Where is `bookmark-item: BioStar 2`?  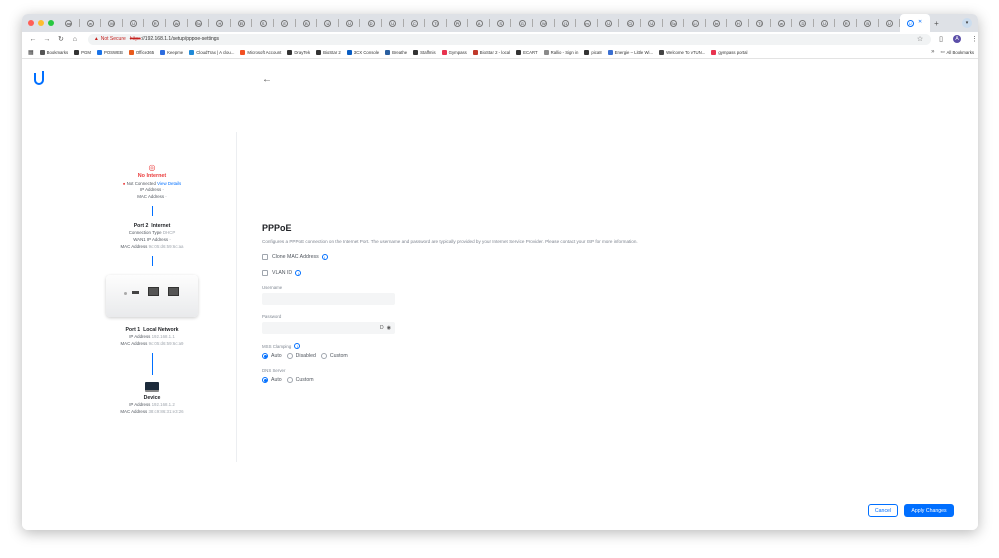
bookmark-item: BioStar 2 is located at coordinates (328, 52).